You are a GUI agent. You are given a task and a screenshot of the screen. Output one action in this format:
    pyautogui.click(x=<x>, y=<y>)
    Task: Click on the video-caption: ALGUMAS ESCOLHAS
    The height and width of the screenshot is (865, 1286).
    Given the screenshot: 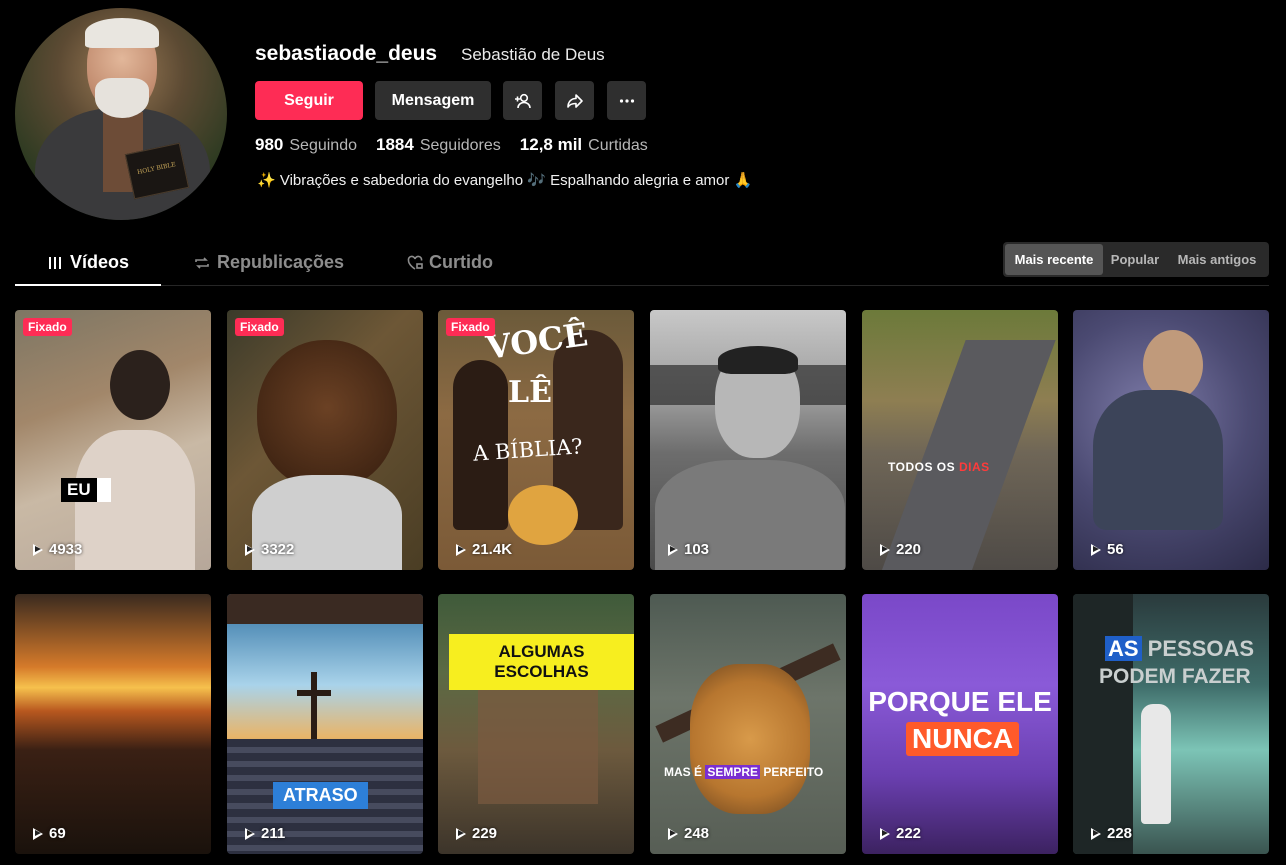 What is the action you would take?
    pyautogui.click(x=541, y=662)
    